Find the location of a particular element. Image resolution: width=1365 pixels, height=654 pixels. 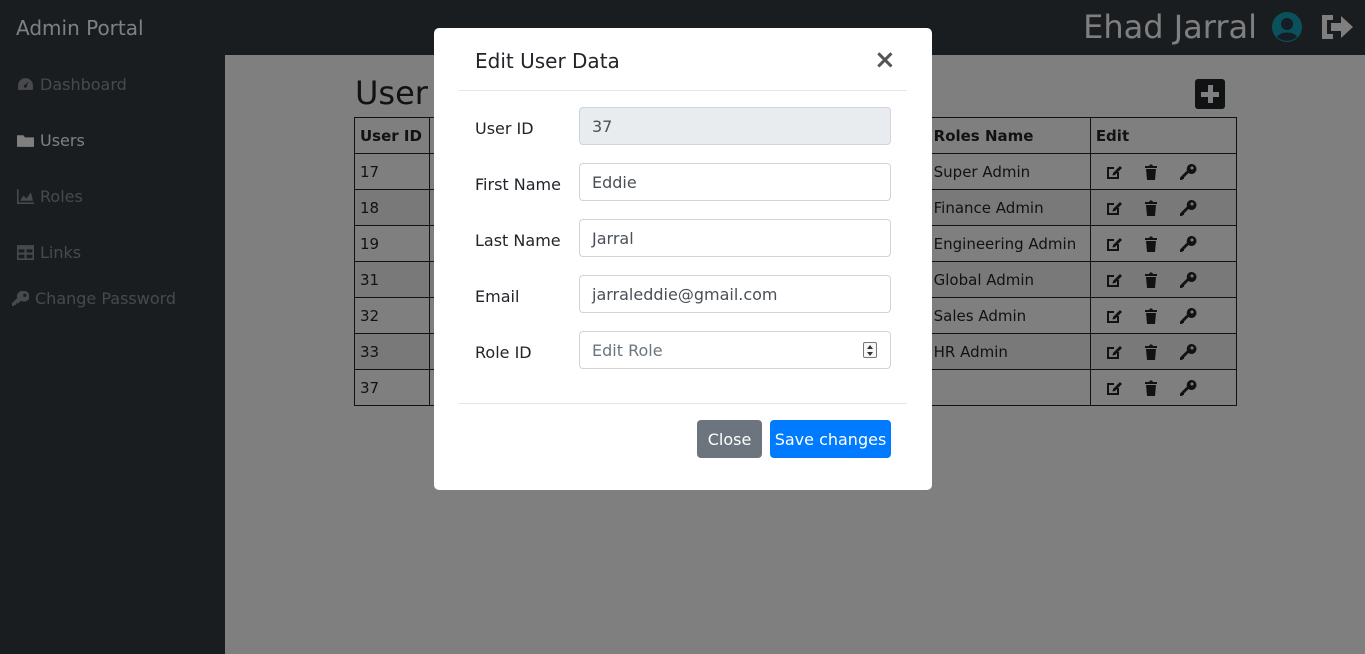

role-id-label: Role ID is located at coordinates (503, 352).